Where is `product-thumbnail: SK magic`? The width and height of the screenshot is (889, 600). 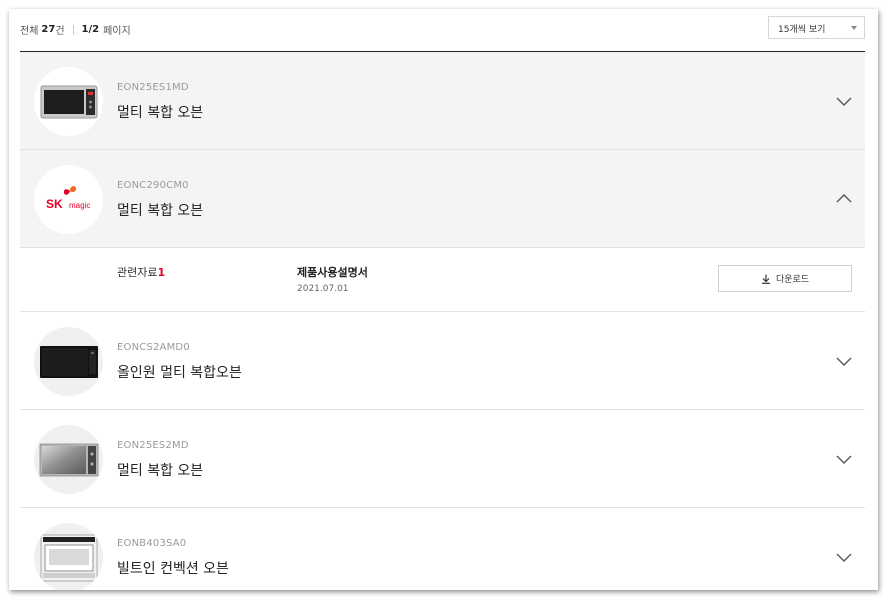 product-thumbnail: SK magic is located at coordinates (68, 199).